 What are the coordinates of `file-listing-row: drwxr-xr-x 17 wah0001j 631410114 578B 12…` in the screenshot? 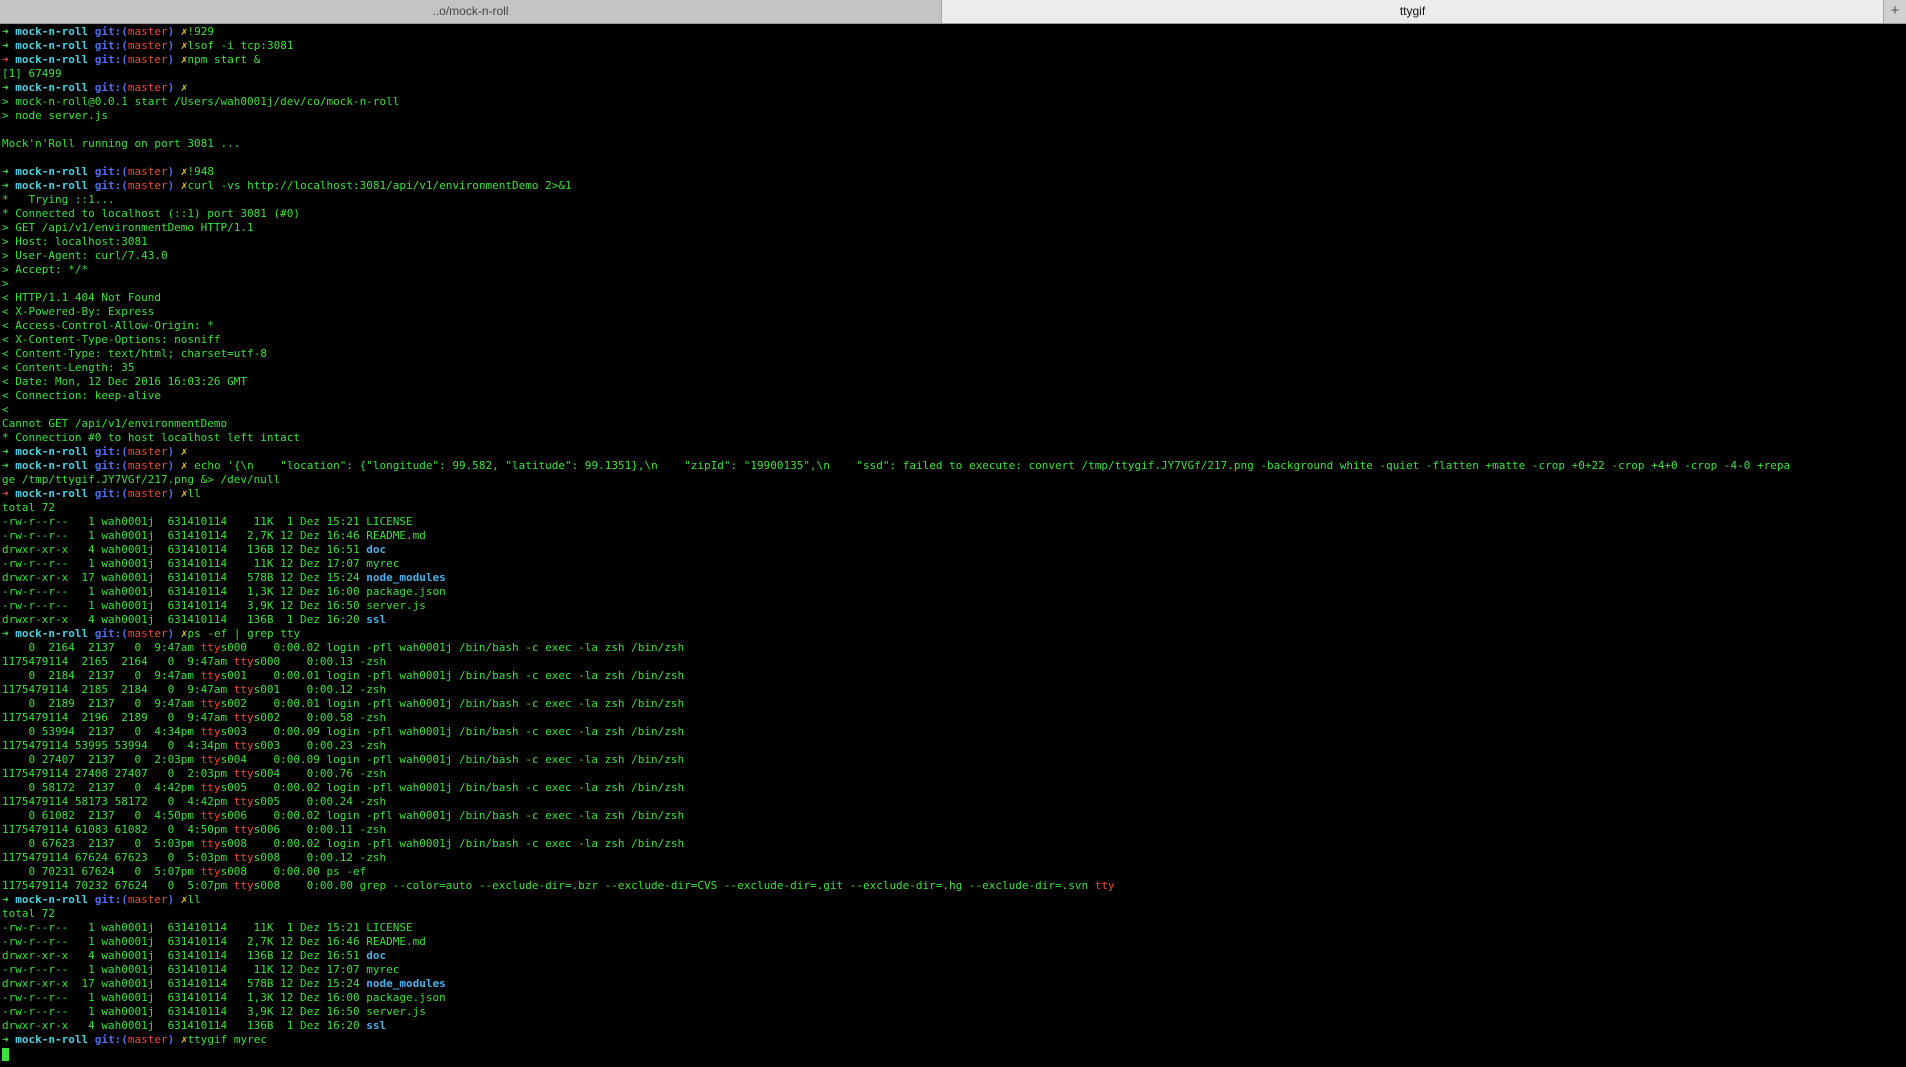 It's located at (954, 984).